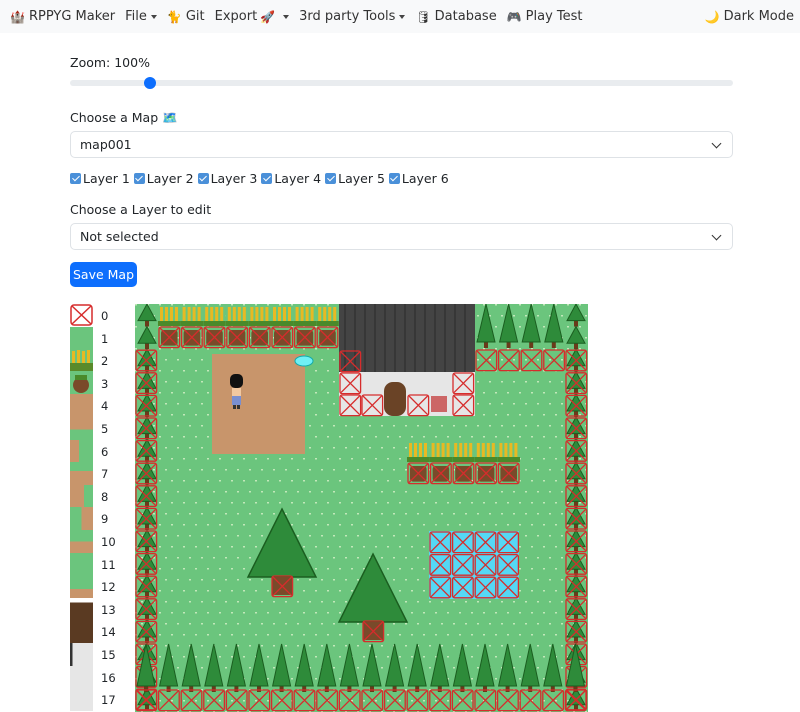  What do you see at coordinates (268, 16) in the screenshot?
I see `rocket-icon: 🚀` at bounding box center [268, 16].